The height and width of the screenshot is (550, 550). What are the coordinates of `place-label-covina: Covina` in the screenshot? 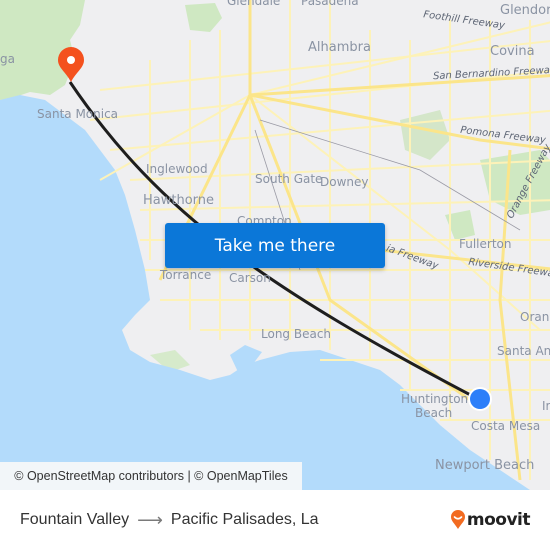 It's located at (512, 51).